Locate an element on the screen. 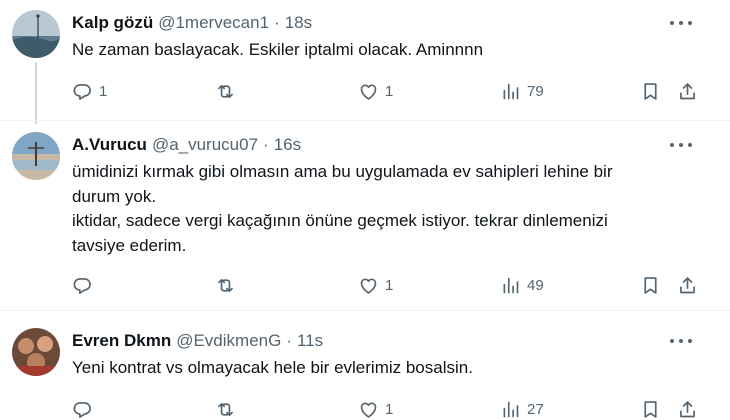 Image resolution: width=730 pixels, height=420 pixels. thread-connector-line is located at coordinates (36, 93).